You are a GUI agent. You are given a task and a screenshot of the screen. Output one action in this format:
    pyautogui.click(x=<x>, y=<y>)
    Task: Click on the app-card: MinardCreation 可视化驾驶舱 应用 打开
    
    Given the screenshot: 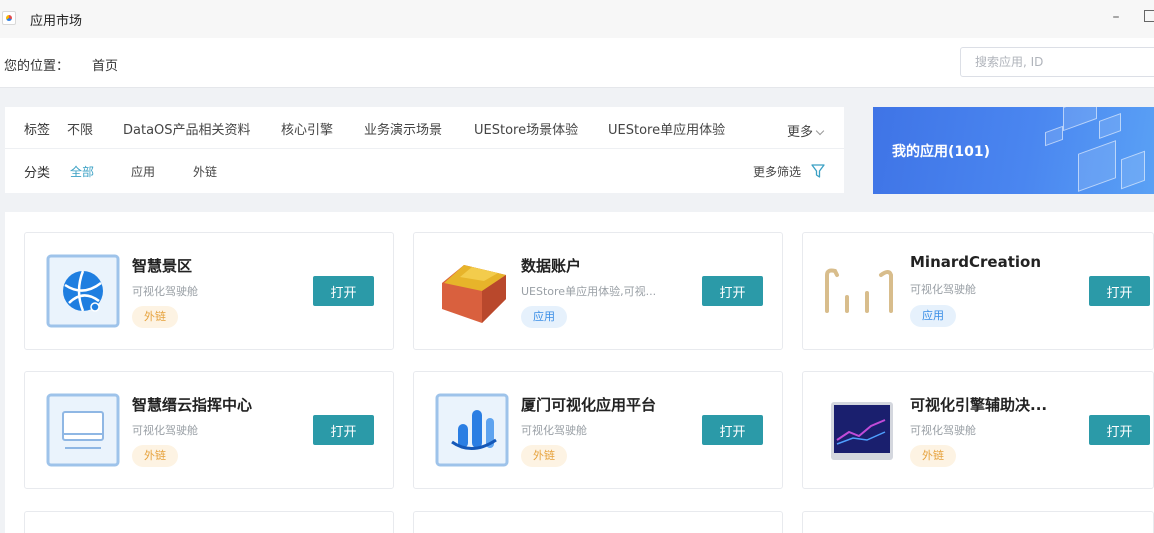 What is the action you would take?
    pyautogui.click(x=978, y=291)
    